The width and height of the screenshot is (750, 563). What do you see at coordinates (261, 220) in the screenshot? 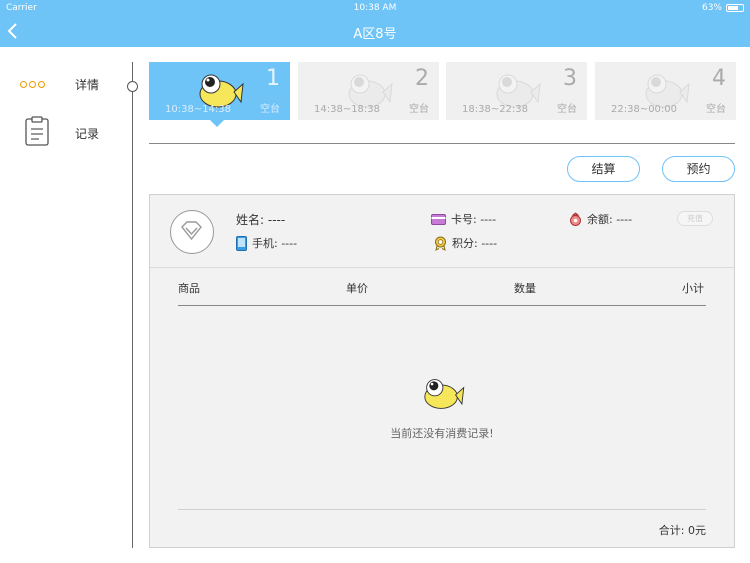
I see `member-name: 姓名: ----` at bounding box center [261, 220].